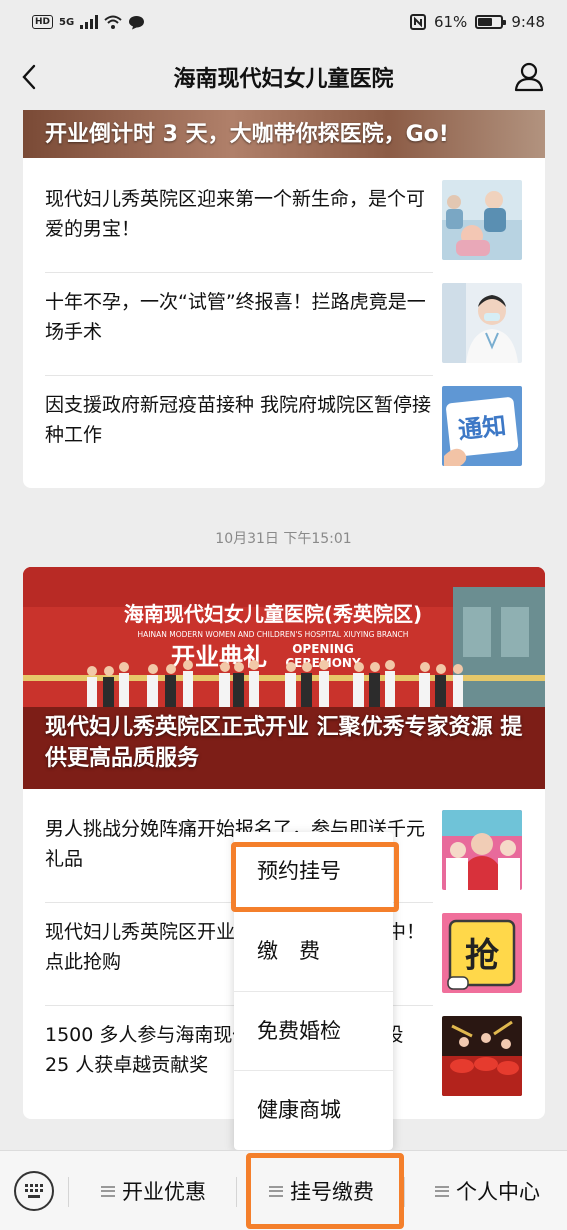 Image resolution: width=567 pixels, height=1230 pixels. I want to click on submenu-popup: 预约挂号 缴 费 免费婚检 健康商城, so click(313, 991).